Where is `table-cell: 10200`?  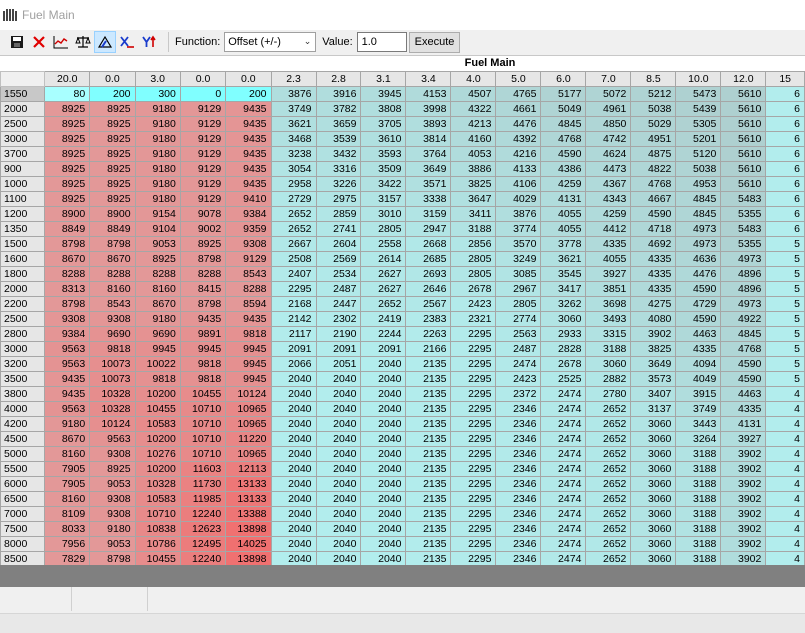
table-cell: 10200 is located at coordinates (157, 439).